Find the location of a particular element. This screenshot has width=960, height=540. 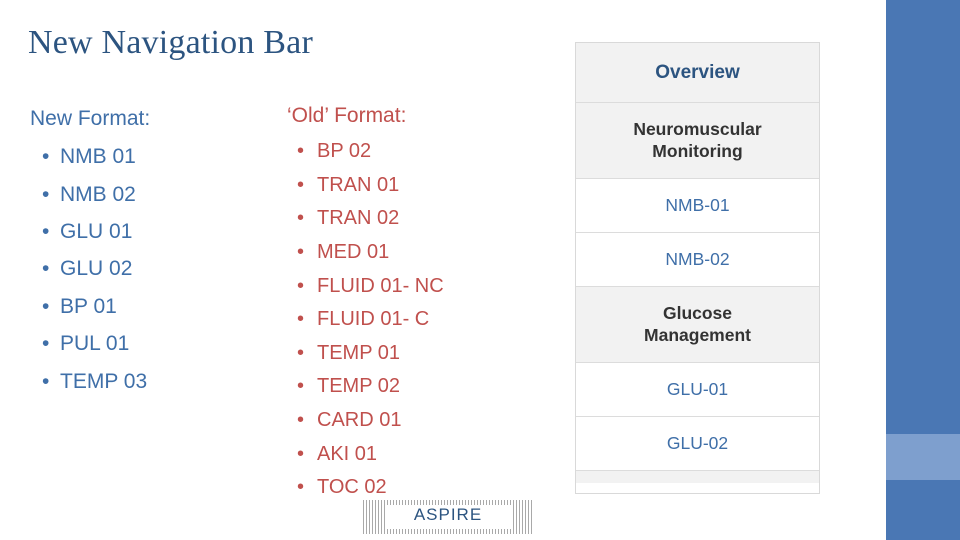

decorative-bar-bottom is located at coordinates (923, 510).